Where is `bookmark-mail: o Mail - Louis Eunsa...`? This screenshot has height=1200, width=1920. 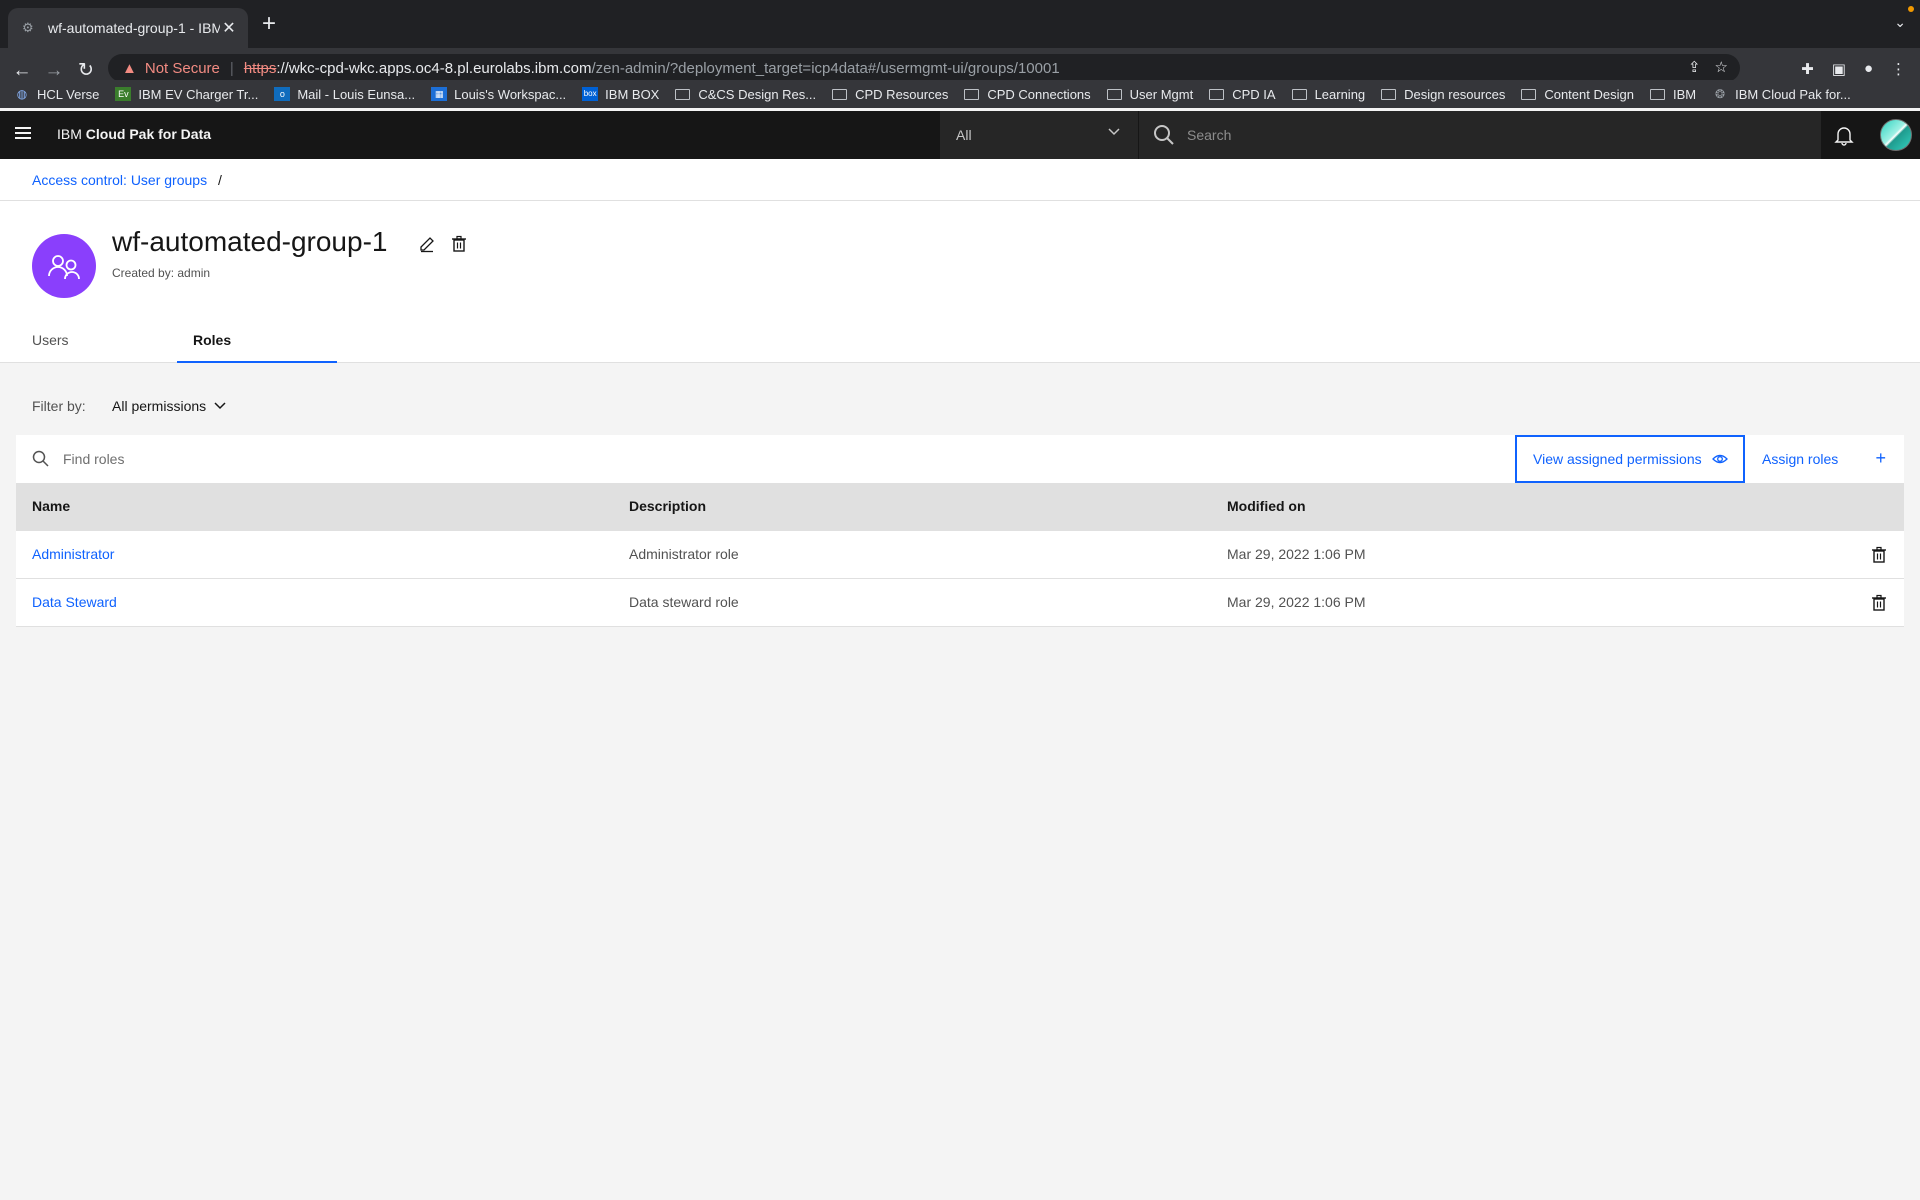
bookmark-mail: o Mail - Louis Eunsa... is located at coordinates (344, 94).